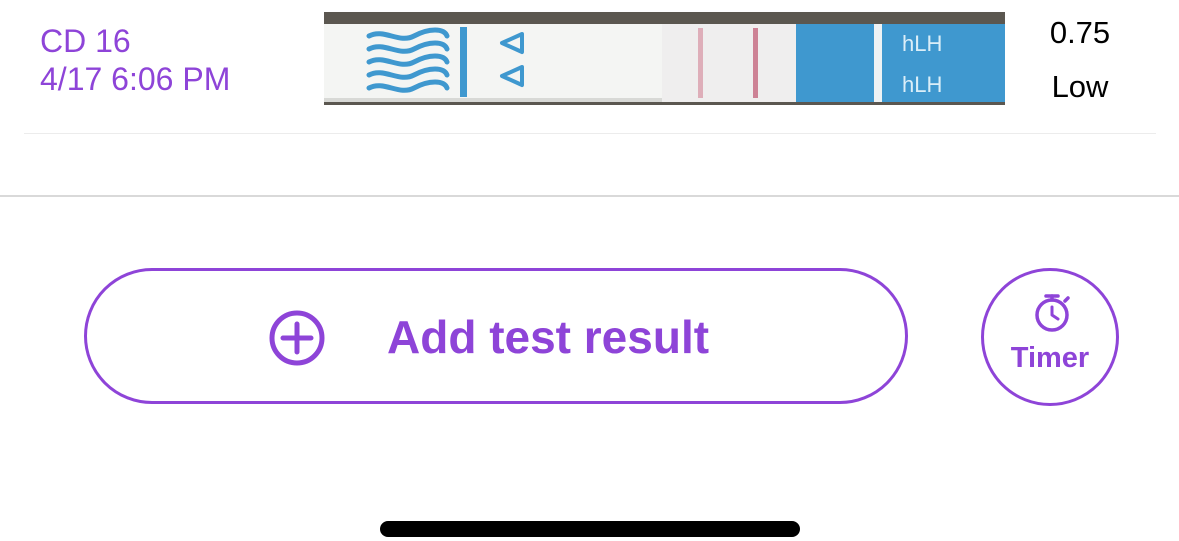 The width and height of the screenshot is (1179, 541). I want to click on result-window, so click(729, 63).